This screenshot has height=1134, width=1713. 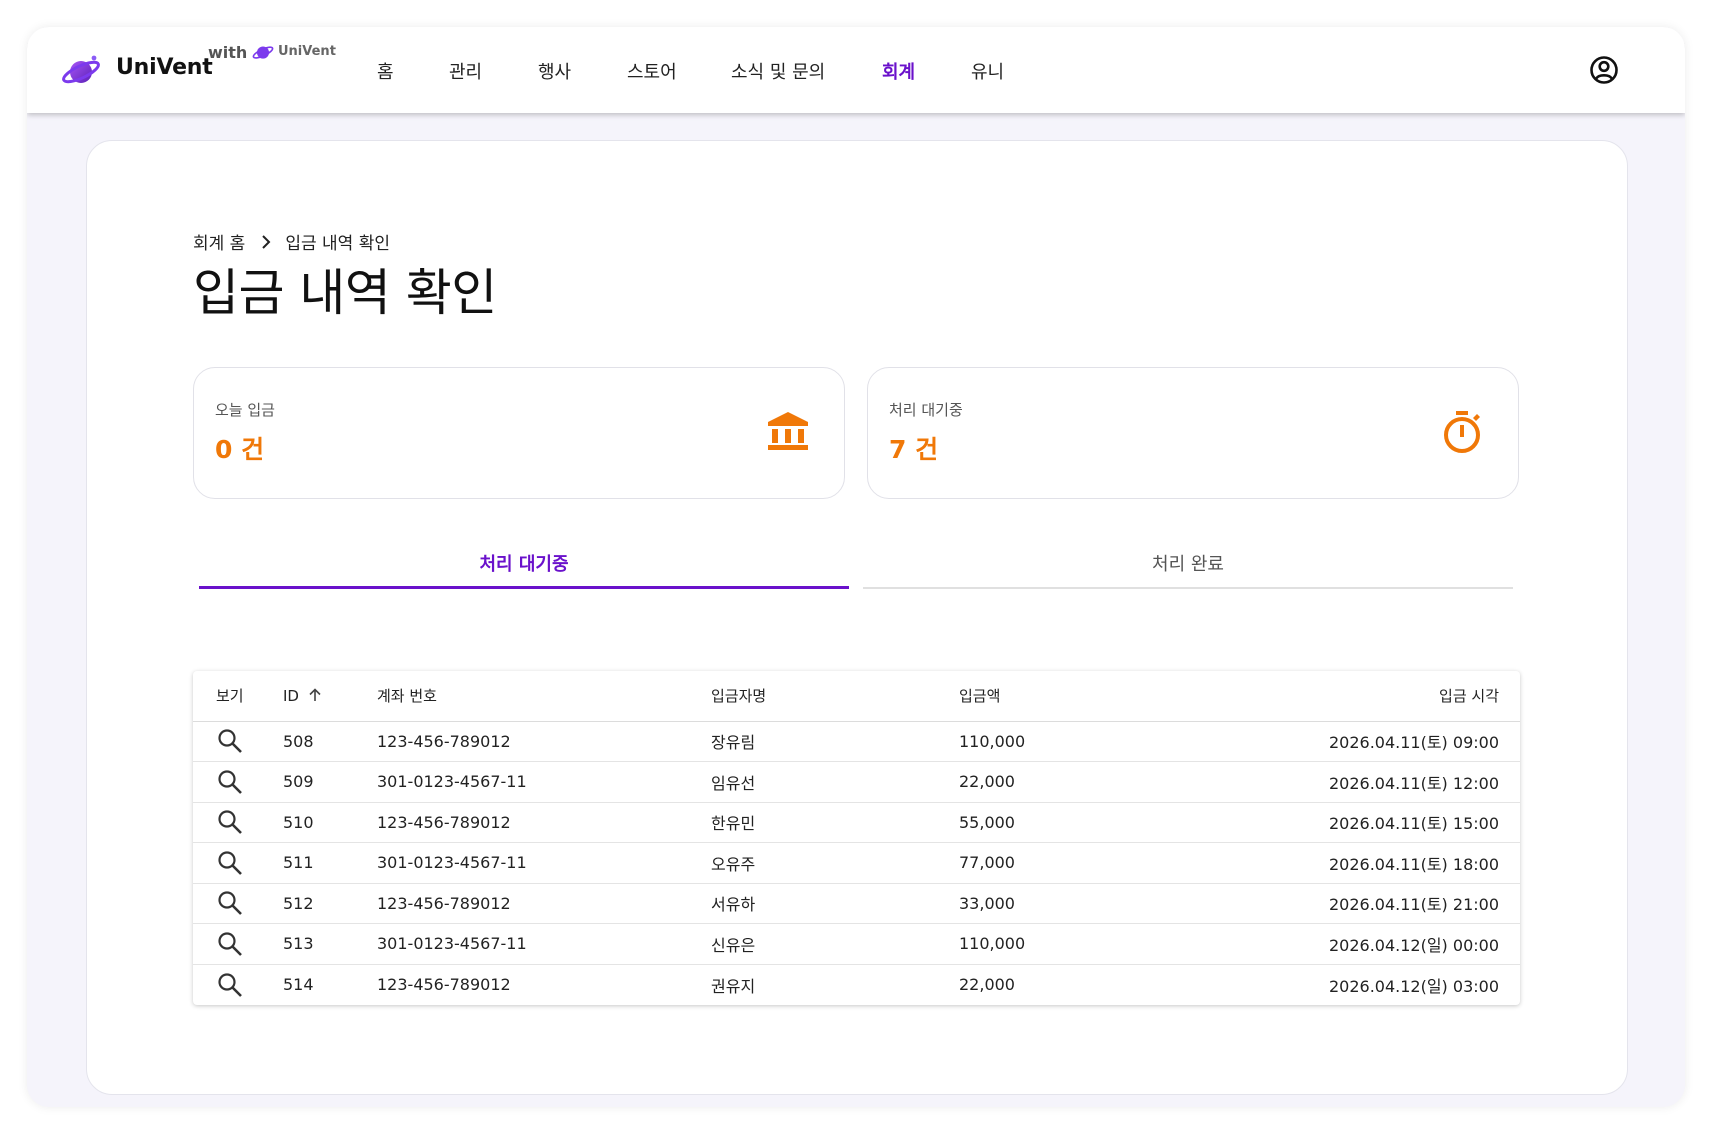 I want to click on cell-depositor: 한유민, so click(x=835, y=822).